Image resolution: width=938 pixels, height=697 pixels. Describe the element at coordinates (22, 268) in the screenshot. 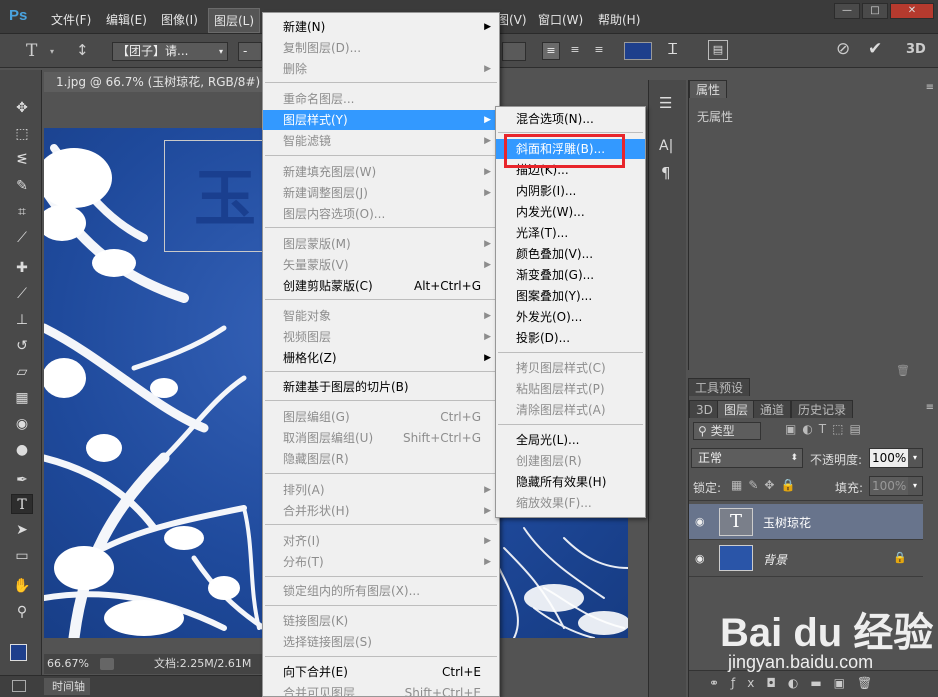

I see `healing-brush-tool-icon: ✚` at that location.